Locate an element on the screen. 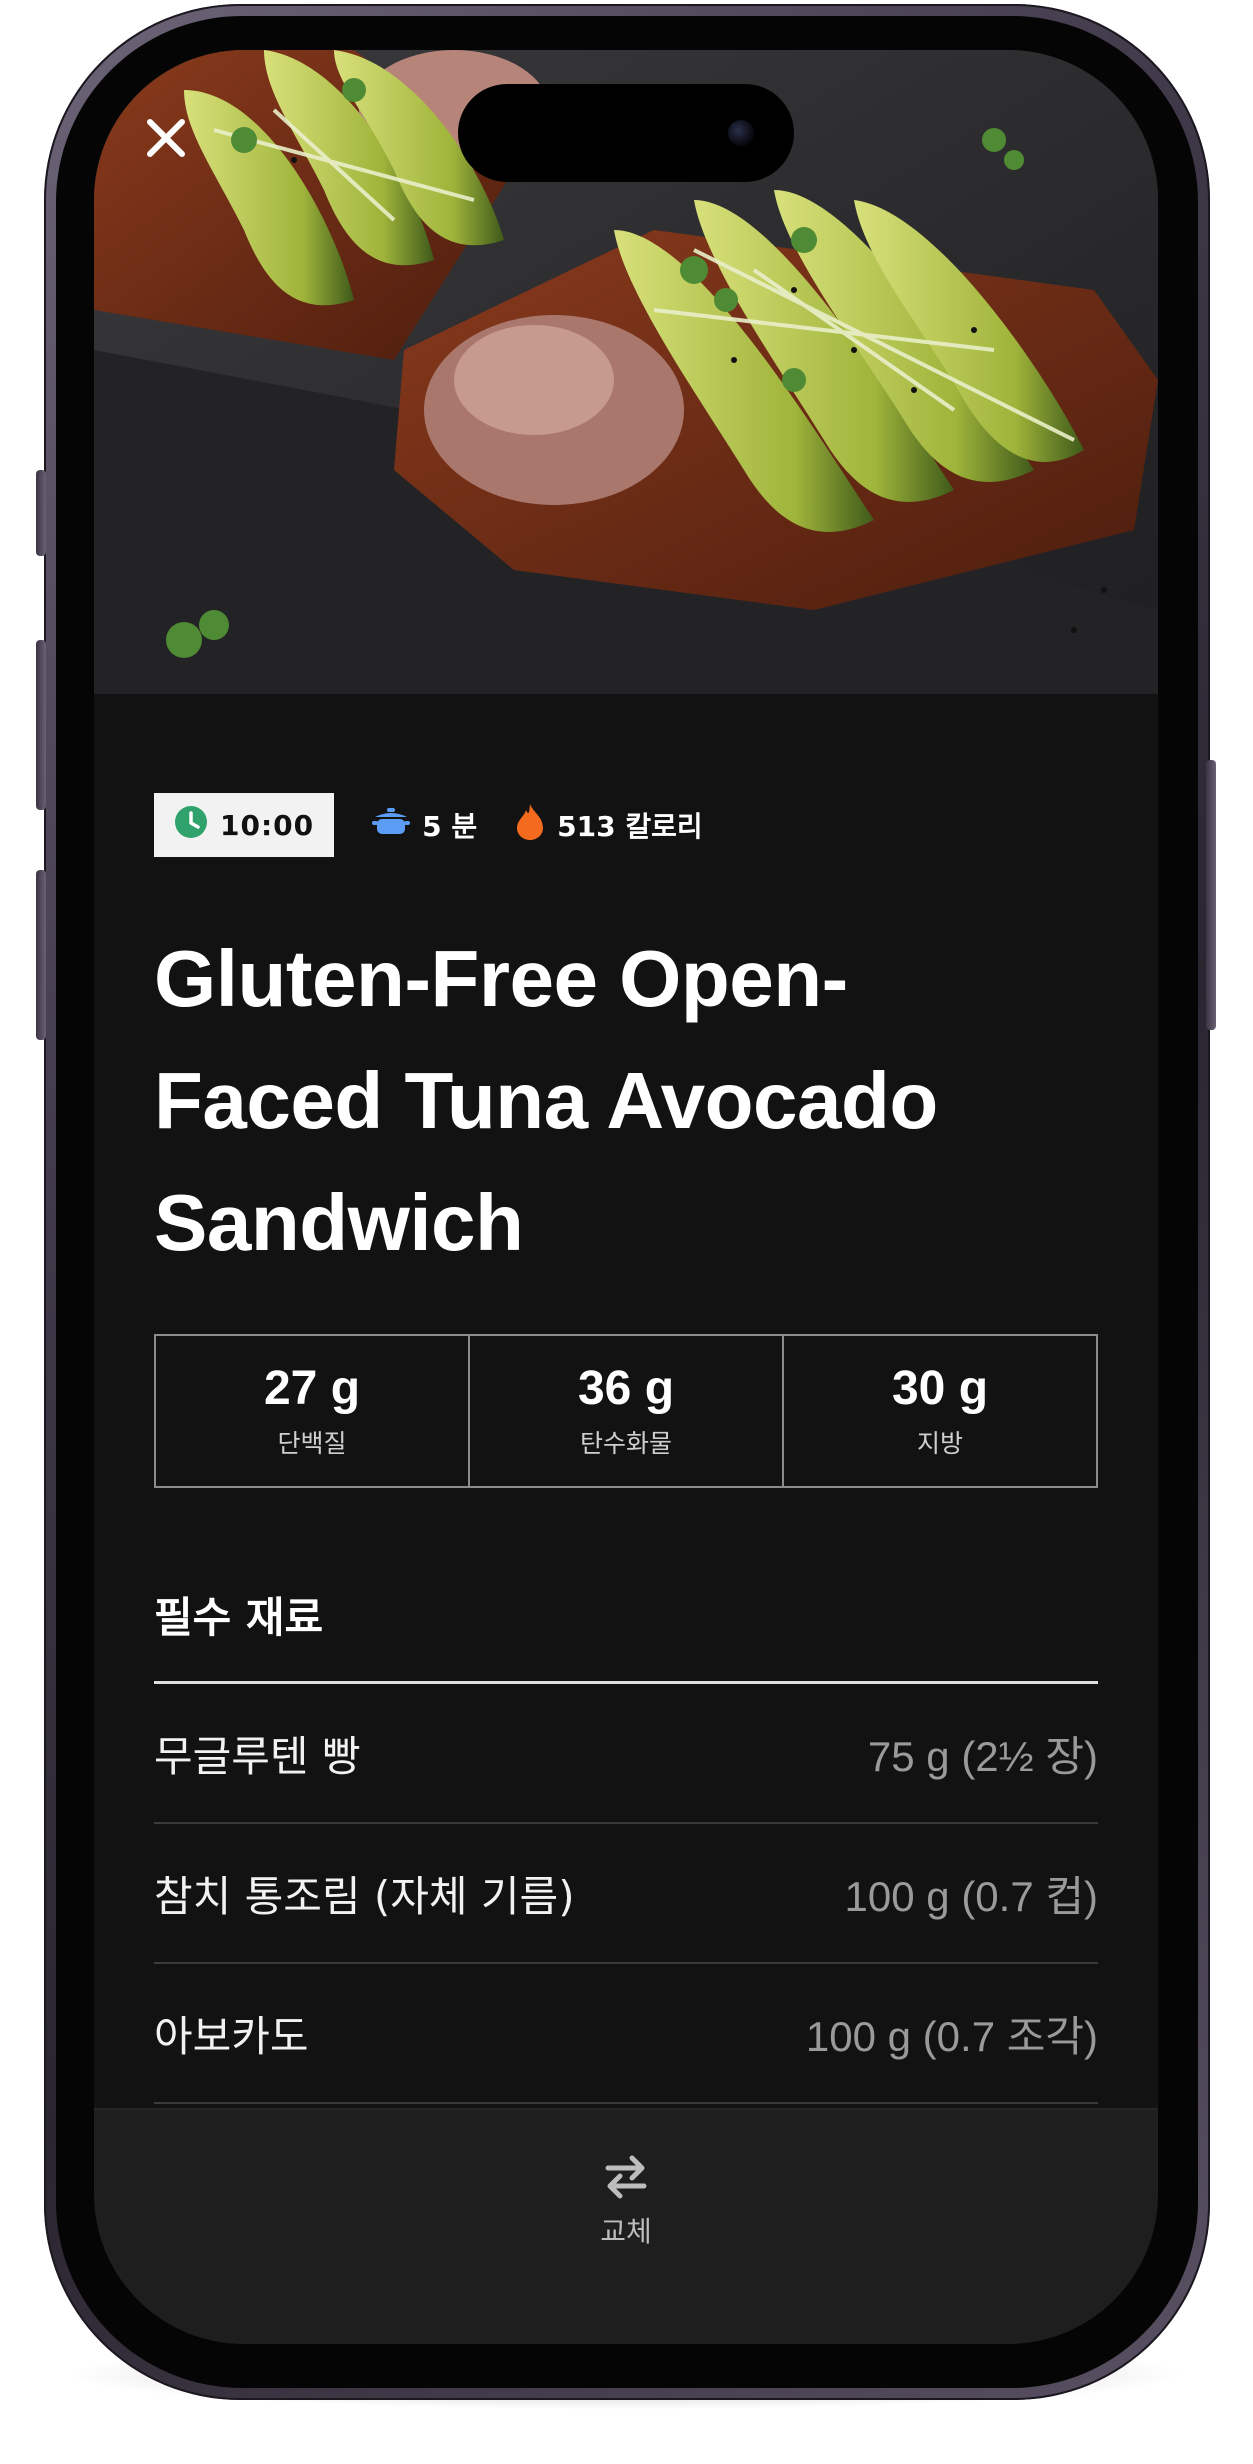 This screenshot has width=1253, height=2464. servings-meta: 5 분 is located at coordinates (424, 825).